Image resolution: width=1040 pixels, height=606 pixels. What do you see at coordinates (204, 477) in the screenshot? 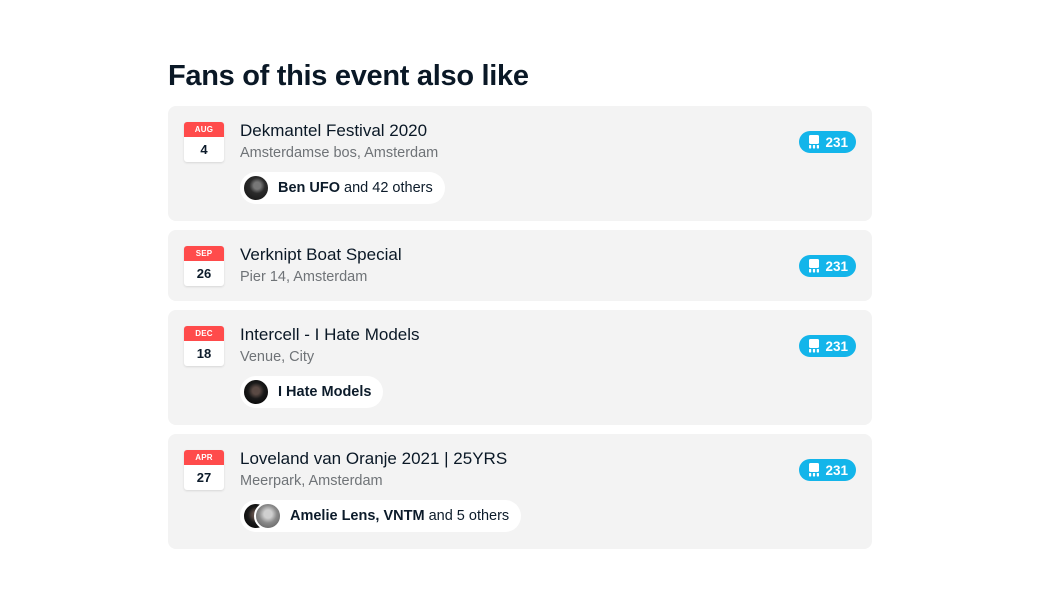
I see `date-day: 27` at bounding box center [204, 477].